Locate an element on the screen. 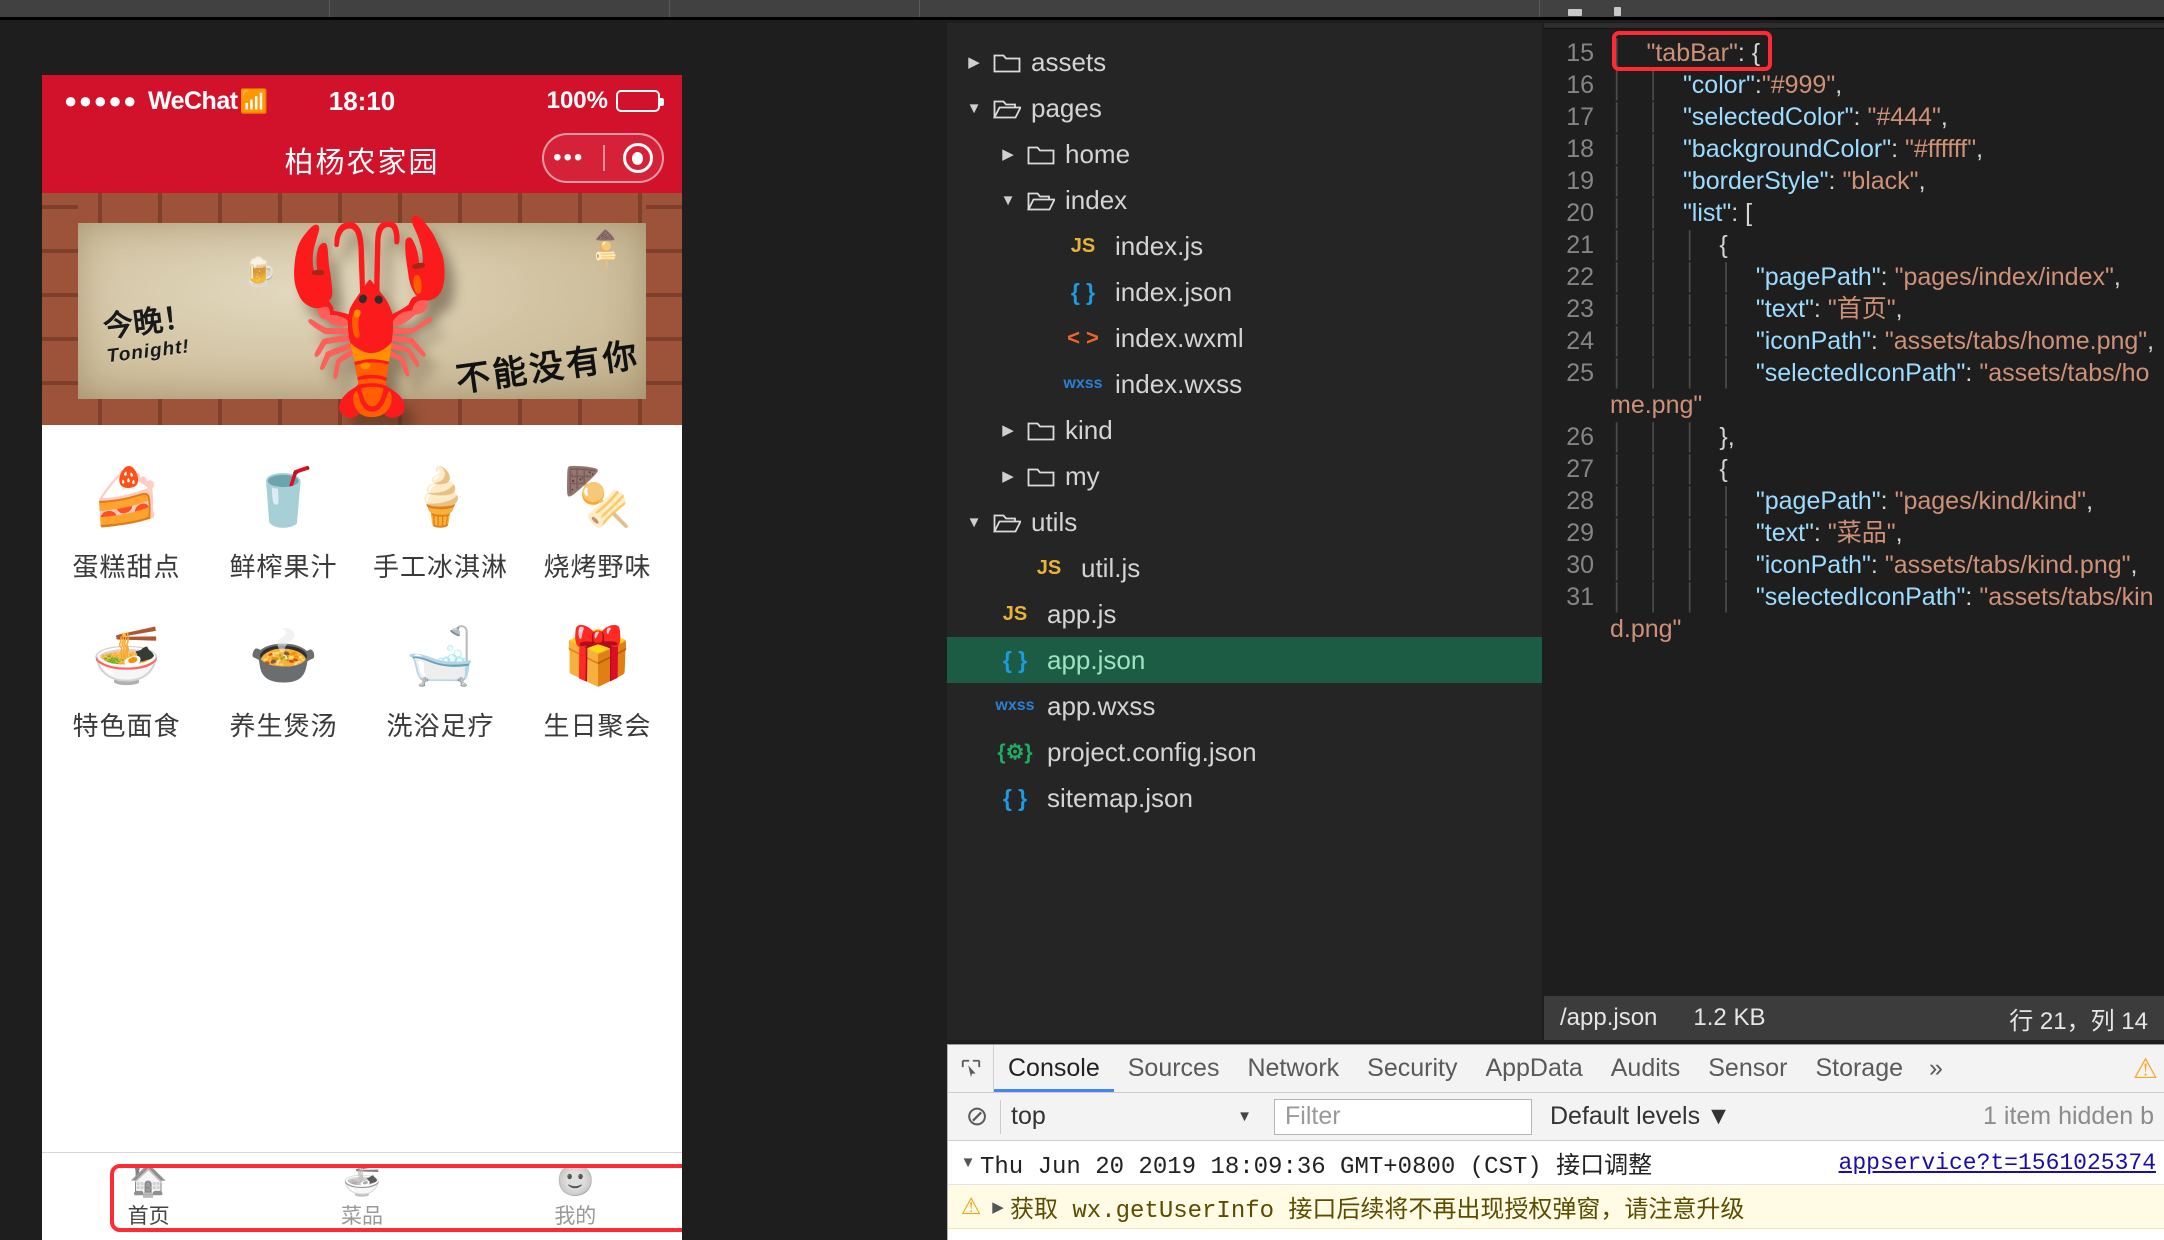 This screenshot has height=1240, width=2164. tree-folder-utils: ▼ utils is located at coordinates (1244, 522).